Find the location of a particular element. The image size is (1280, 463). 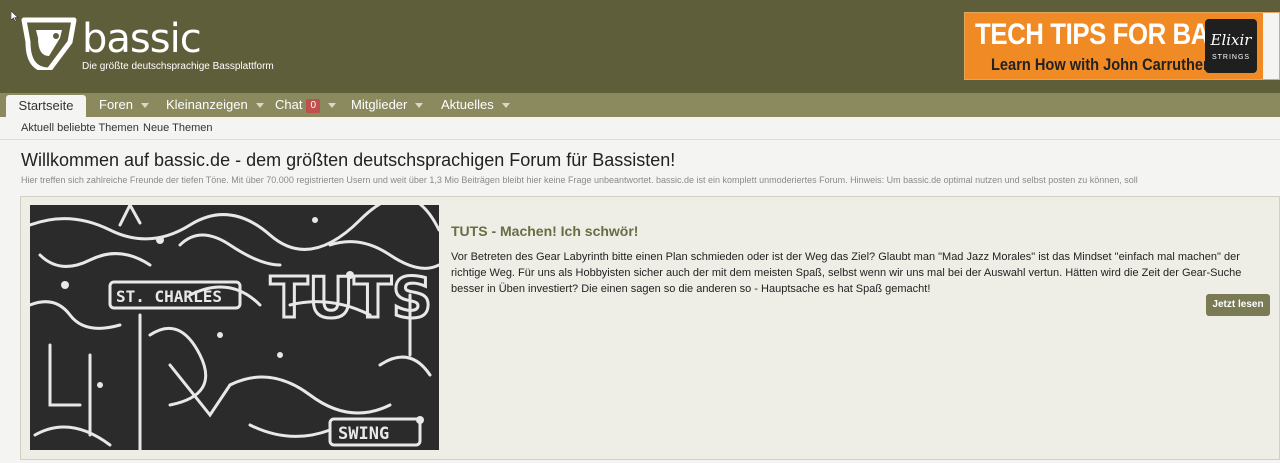

art-label-swing: SWING is located at coordinates (363, 434).